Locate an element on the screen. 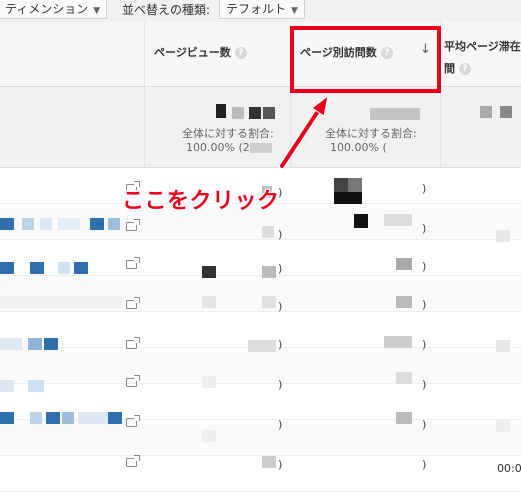 This screenshot has width=521, height=492. toolbar: ティメンション ▼ 並べ替えの種類: テフォルト ▼ is located at coordinates (260, 11).